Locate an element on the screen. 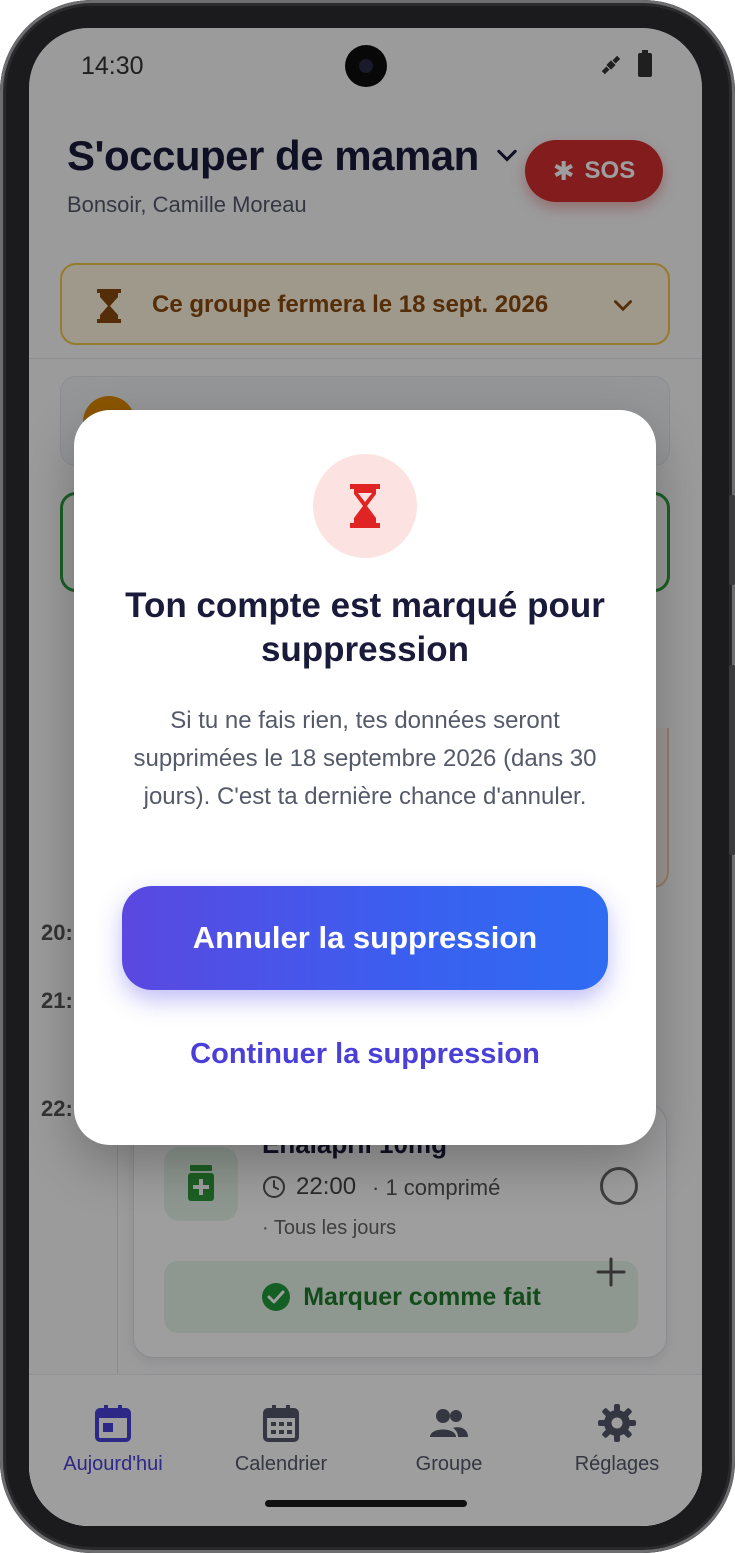 This screenshot has height=1553, width=735. cancel-deletion-button: Annuler la suppression is located at coordinates (365, 938).